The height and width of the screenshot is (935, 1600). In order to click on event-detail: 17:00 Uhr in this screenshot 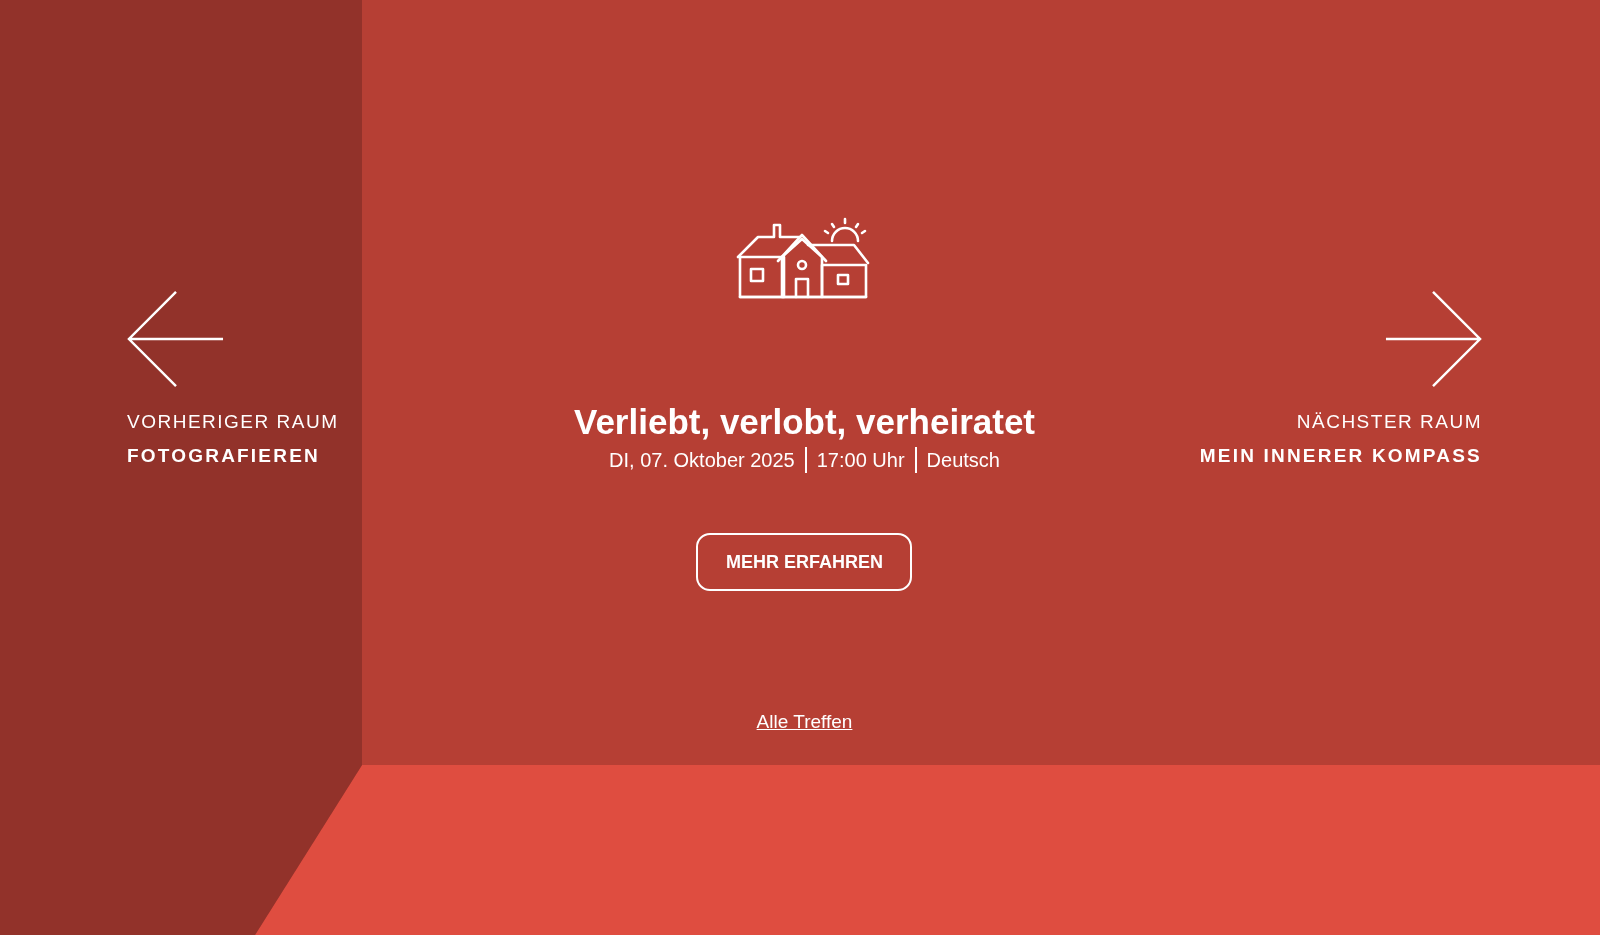, I will do `click(854, 460)`.